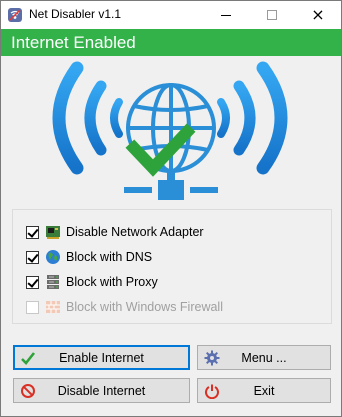 The height and width of the screenshot is (417, 342). Describe the element at coordinates (28, 358) in the screenshot. I see `check-icon` at that location.